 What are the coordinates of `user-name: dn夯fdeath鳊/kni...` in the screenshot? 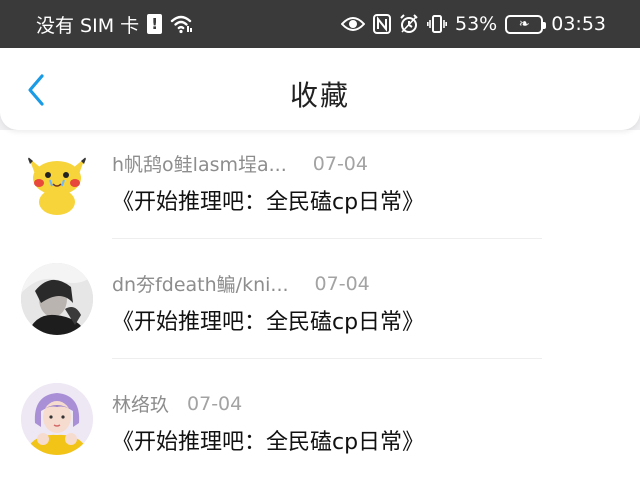 It's located at (200, 285).